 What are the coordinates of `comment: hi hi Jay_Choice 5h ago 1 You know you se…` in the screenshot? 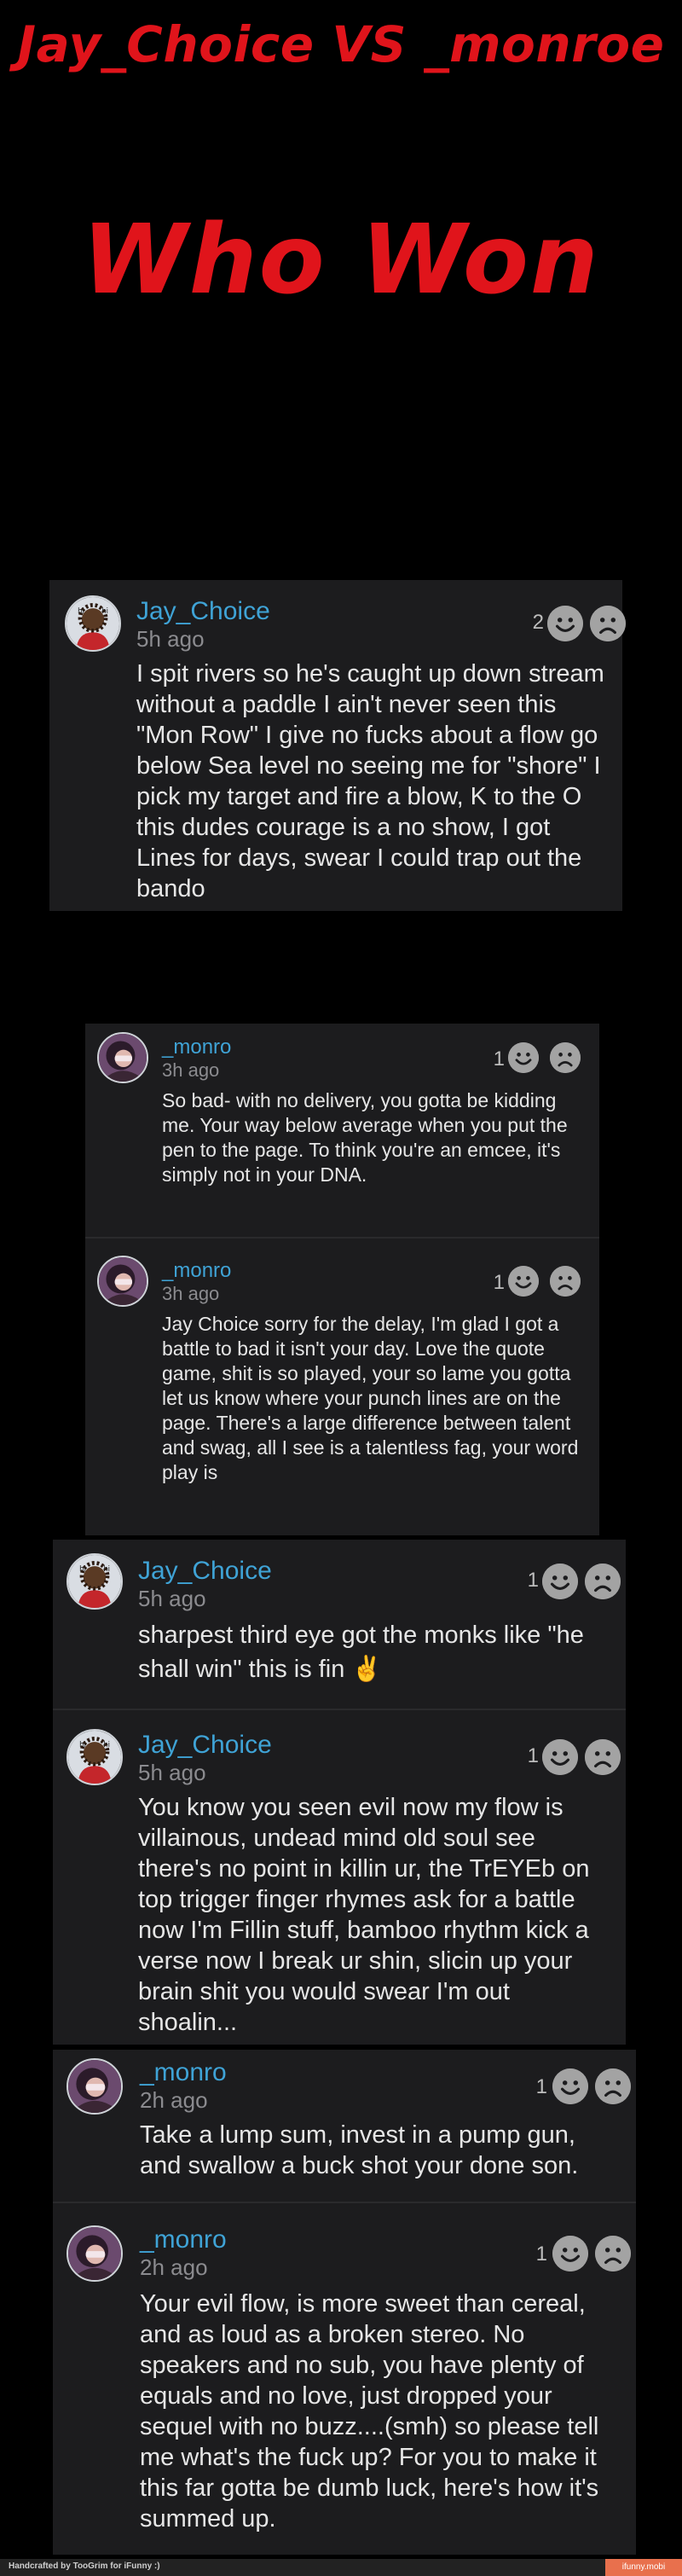 It's located at (339, 1877).